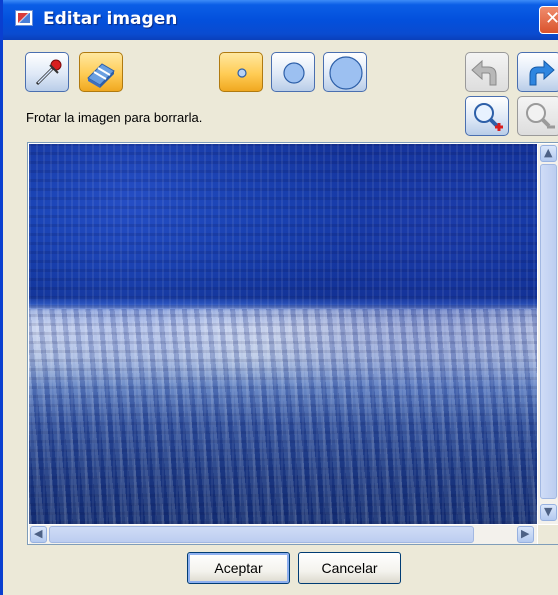  I want to click on scroll-up-button: ▲, so click(548, 153).